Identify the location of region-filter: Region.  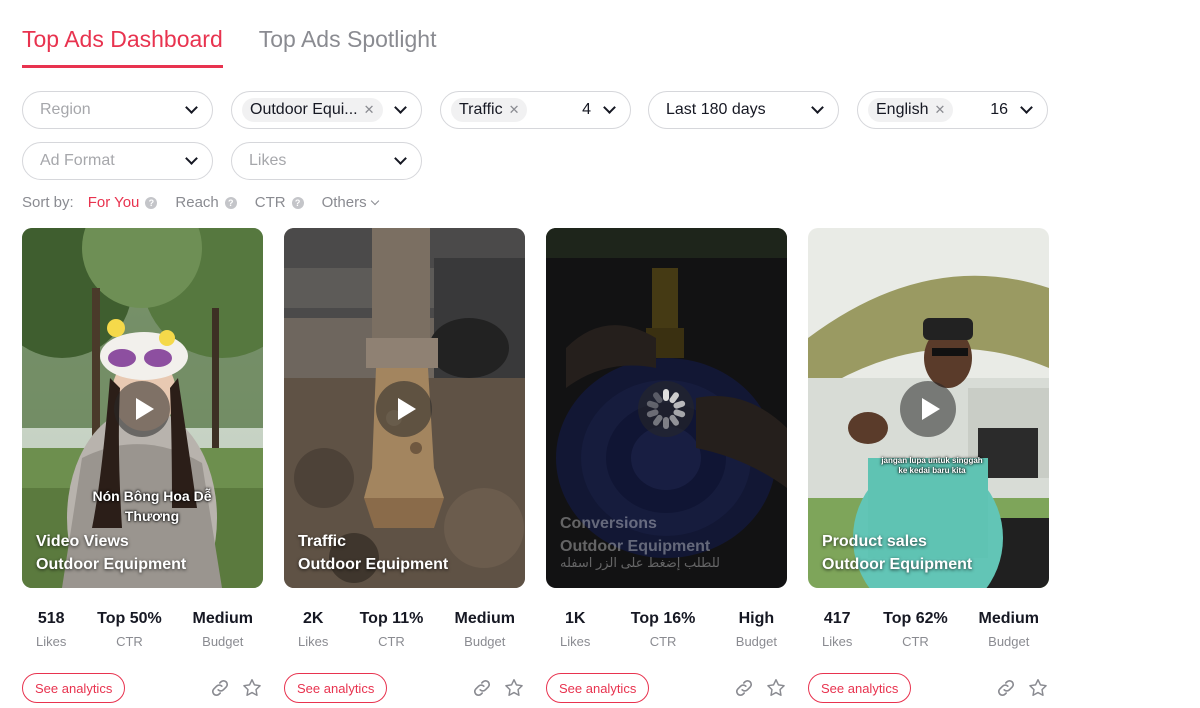
(117, 110).